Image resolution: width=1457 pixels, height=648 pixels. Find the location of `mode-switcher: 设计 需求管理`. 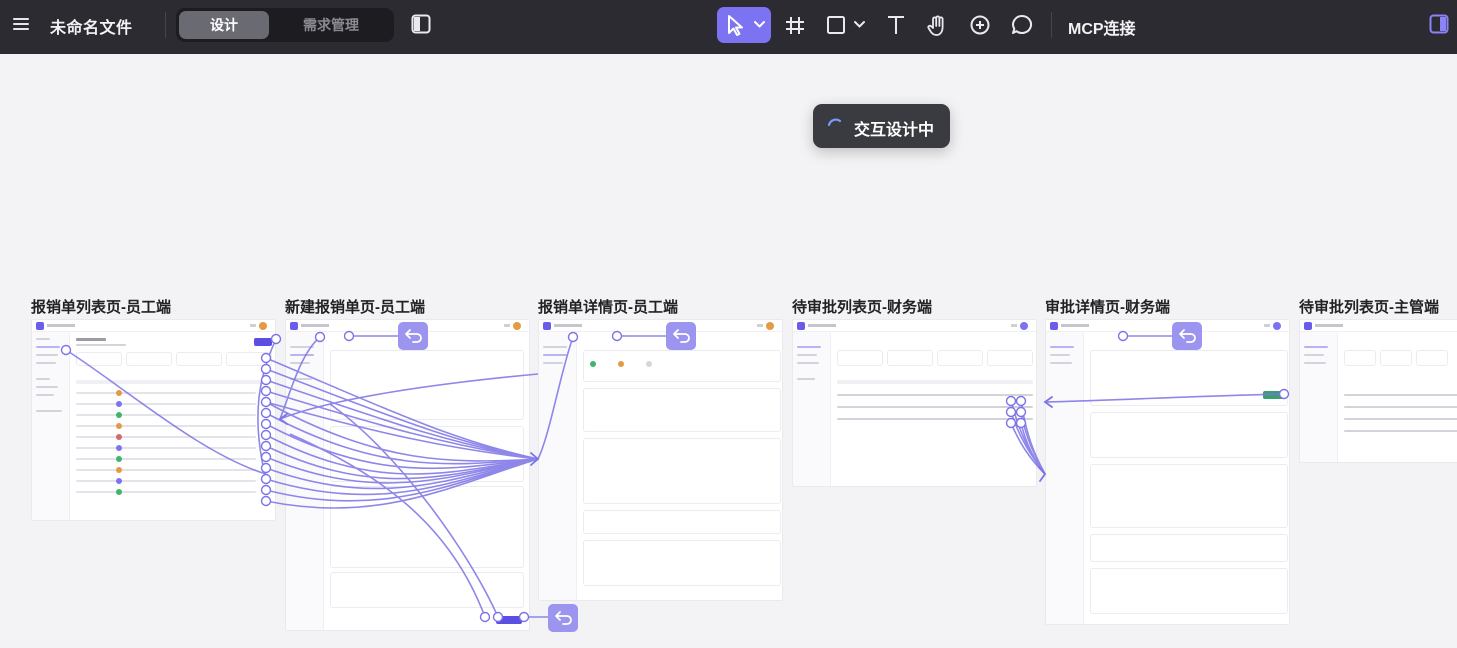

mode-switcher: 设计 需求管理 is located at coordinates (285, 25).